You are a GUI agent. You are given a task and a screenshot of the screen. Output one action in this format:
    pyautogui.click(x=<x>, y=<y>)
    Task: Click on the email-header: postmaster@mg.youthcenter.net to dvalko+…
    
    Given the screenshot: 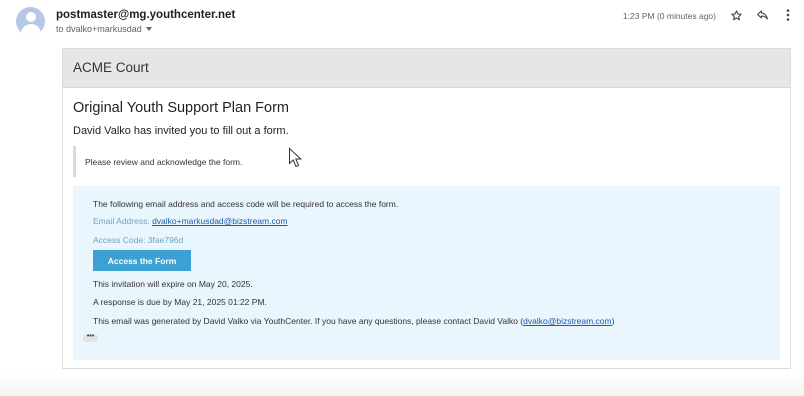 What is the action you would take?
    pyautogui.click(x=402, y=22)
    